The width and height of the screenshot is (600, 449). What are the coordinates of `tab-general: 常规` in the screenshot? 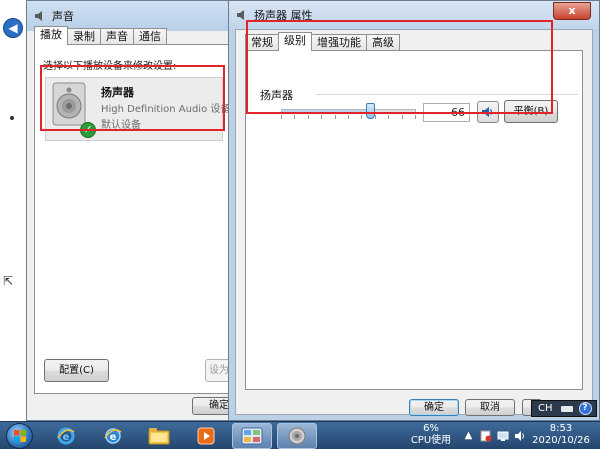 It's located at (262, 42).